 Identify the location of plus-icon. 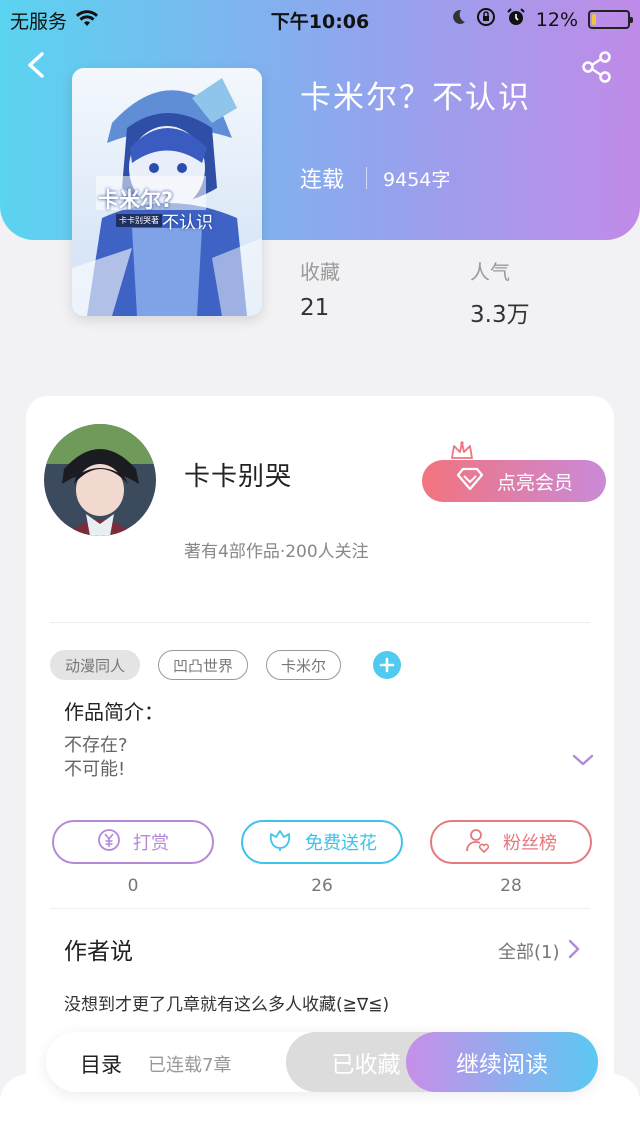
(387, 665).